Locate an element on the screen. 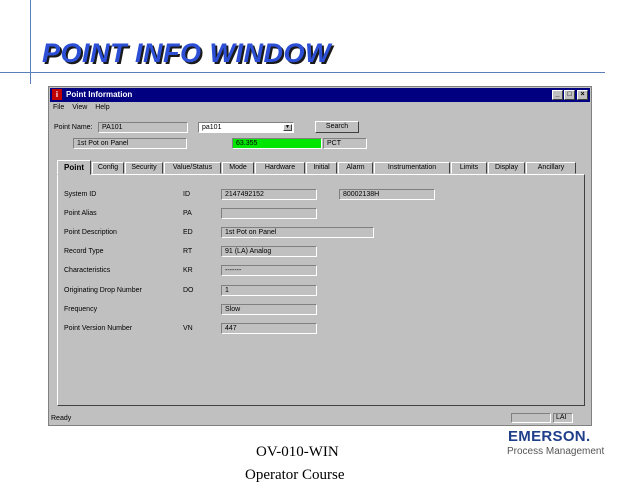  tab-hardware: Hardware is located at coordinates (280, 168).